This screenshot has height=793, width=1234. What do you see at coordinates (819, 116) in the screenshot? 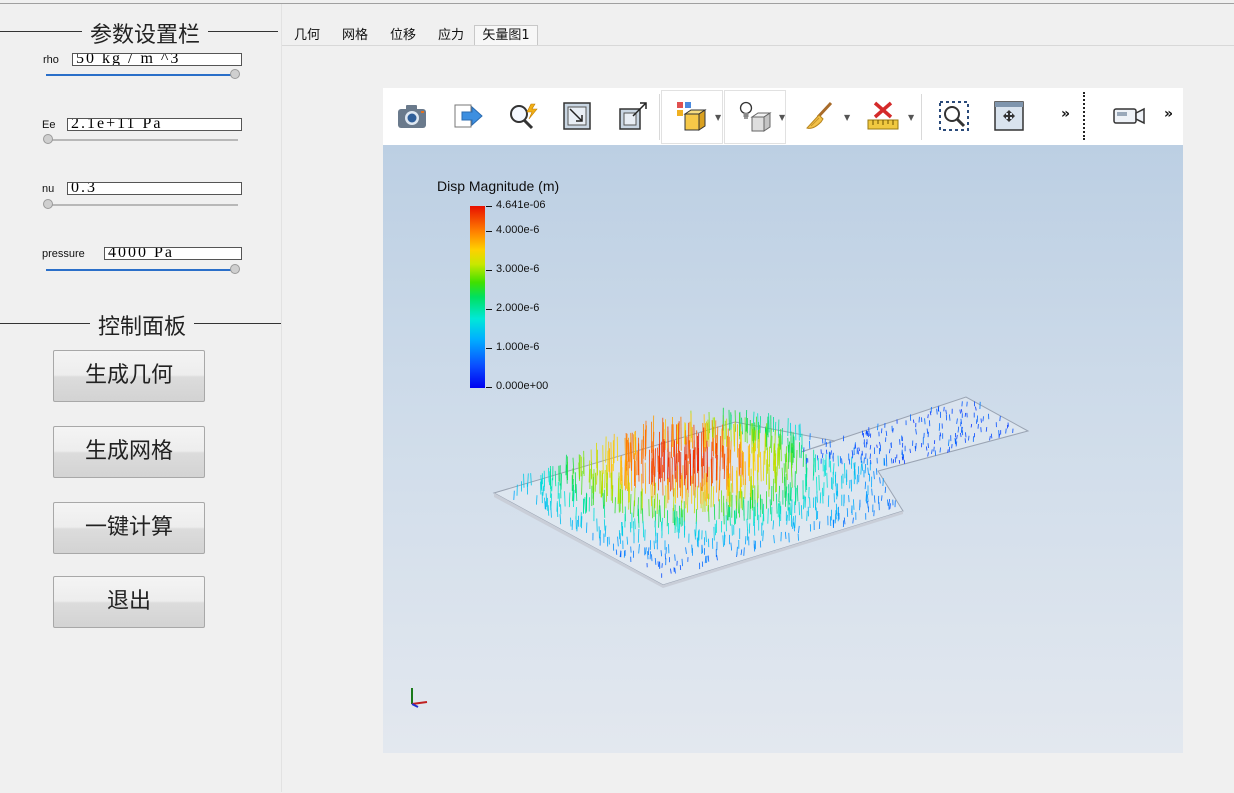
I see `clear-brush-icon` at bounding box center [819, 116].